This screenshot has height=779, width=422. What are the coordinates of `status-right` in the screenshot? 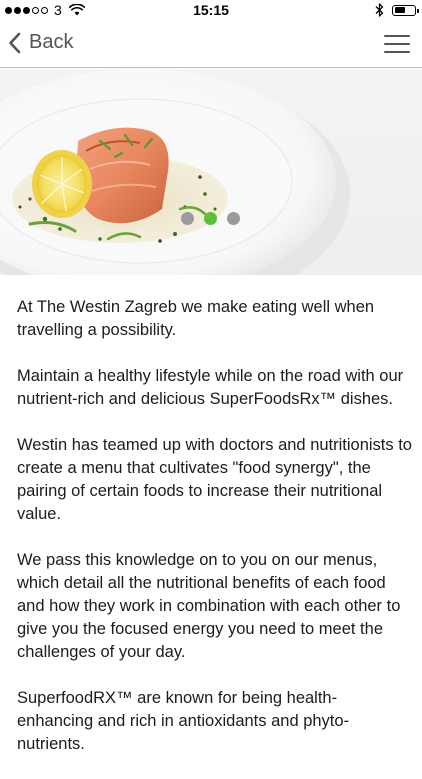 It's located at (397, 10).